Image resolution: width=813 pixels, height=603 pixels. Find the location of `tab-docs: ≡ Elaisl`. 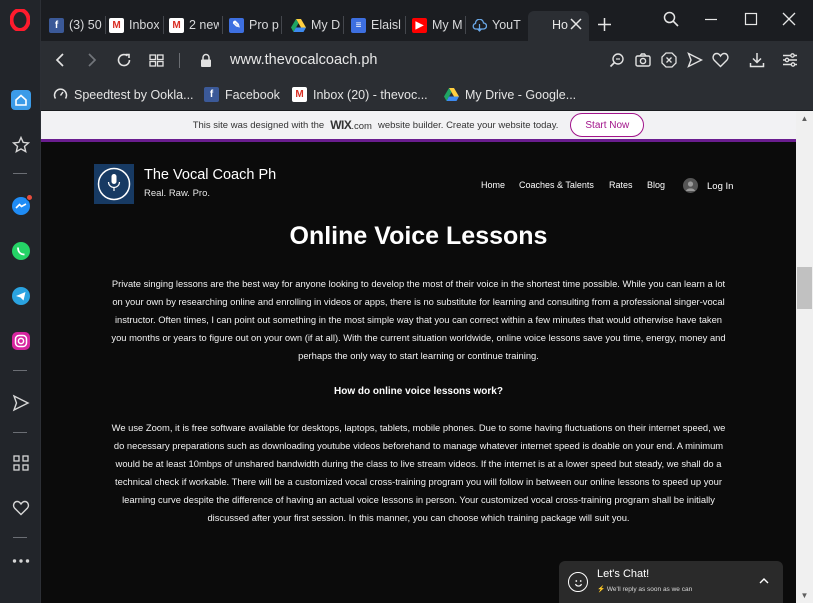

tab-docs: ≡ Elaisl is located at coordinates (377, 25).